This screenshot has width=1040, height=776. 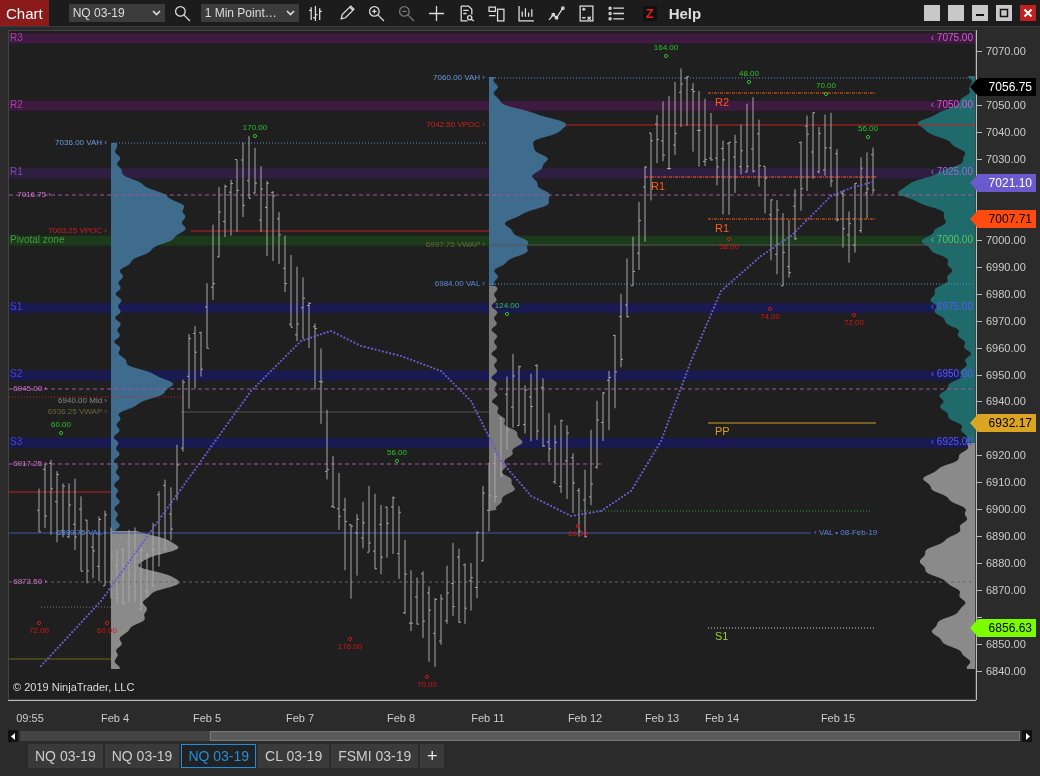 I want to click on z-button: Z, so click(x=649, y=13).